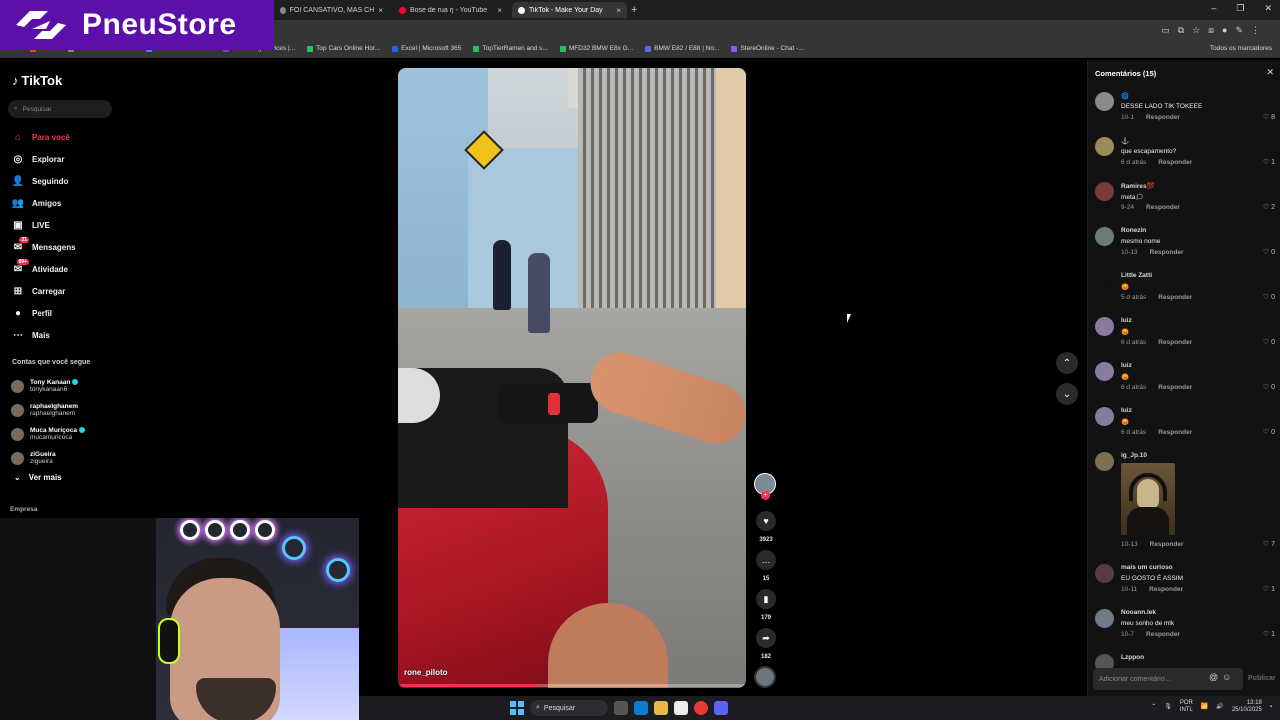 This screenshot has height=720, width=1280. Describe the element at coordinates (517, 708) in the screenshot. I see `windows-start-icon` at that location.